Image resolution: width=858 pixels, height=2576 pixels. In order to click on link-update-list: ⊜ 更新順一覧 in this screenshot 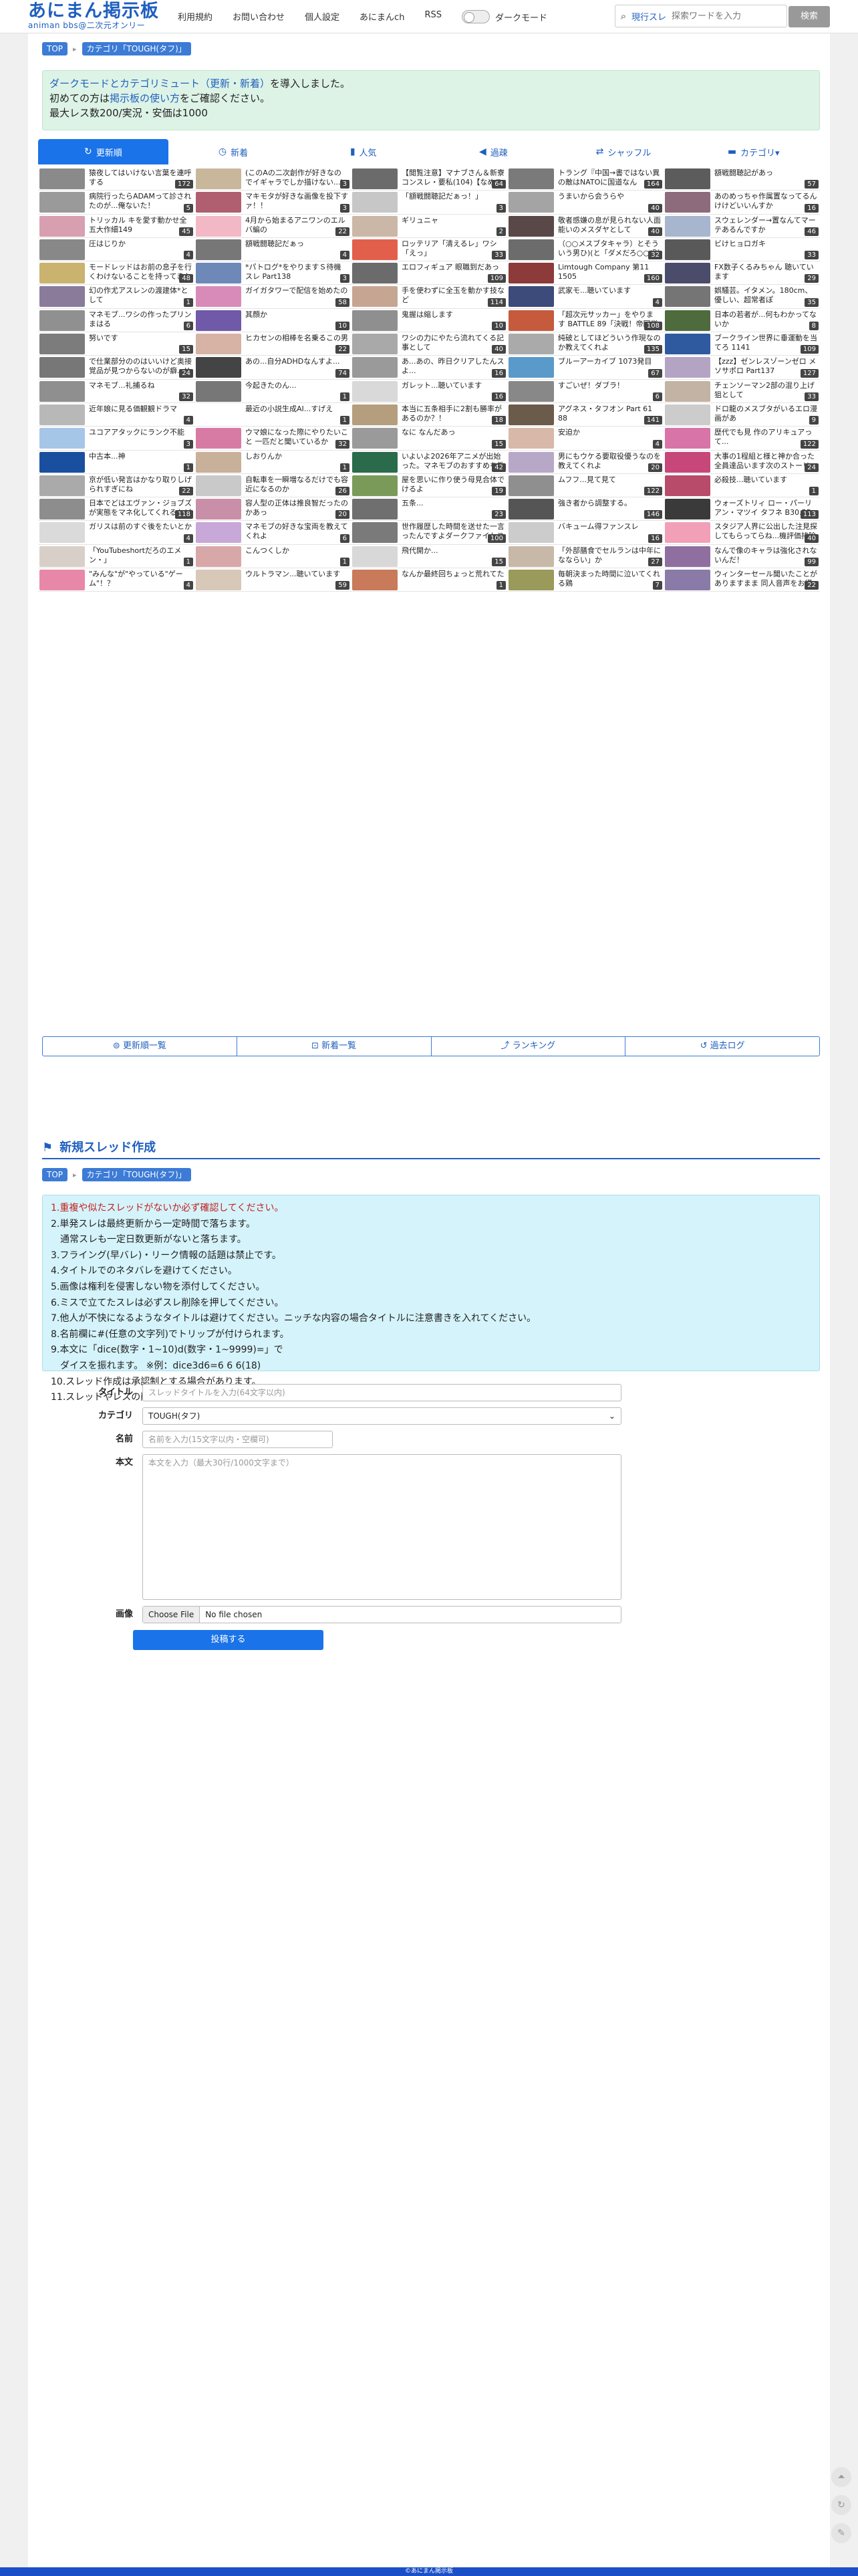, I will do `click(140, 1046)`.